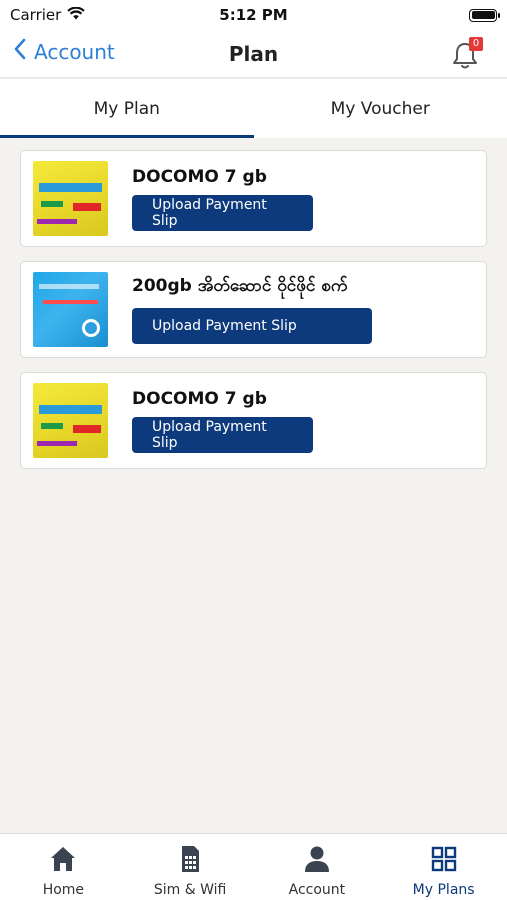  What do you see at coordinates (253, 54) in the screenshot?
I see `nav-bar: Account Plan 0` at bounding box center [253, 54].